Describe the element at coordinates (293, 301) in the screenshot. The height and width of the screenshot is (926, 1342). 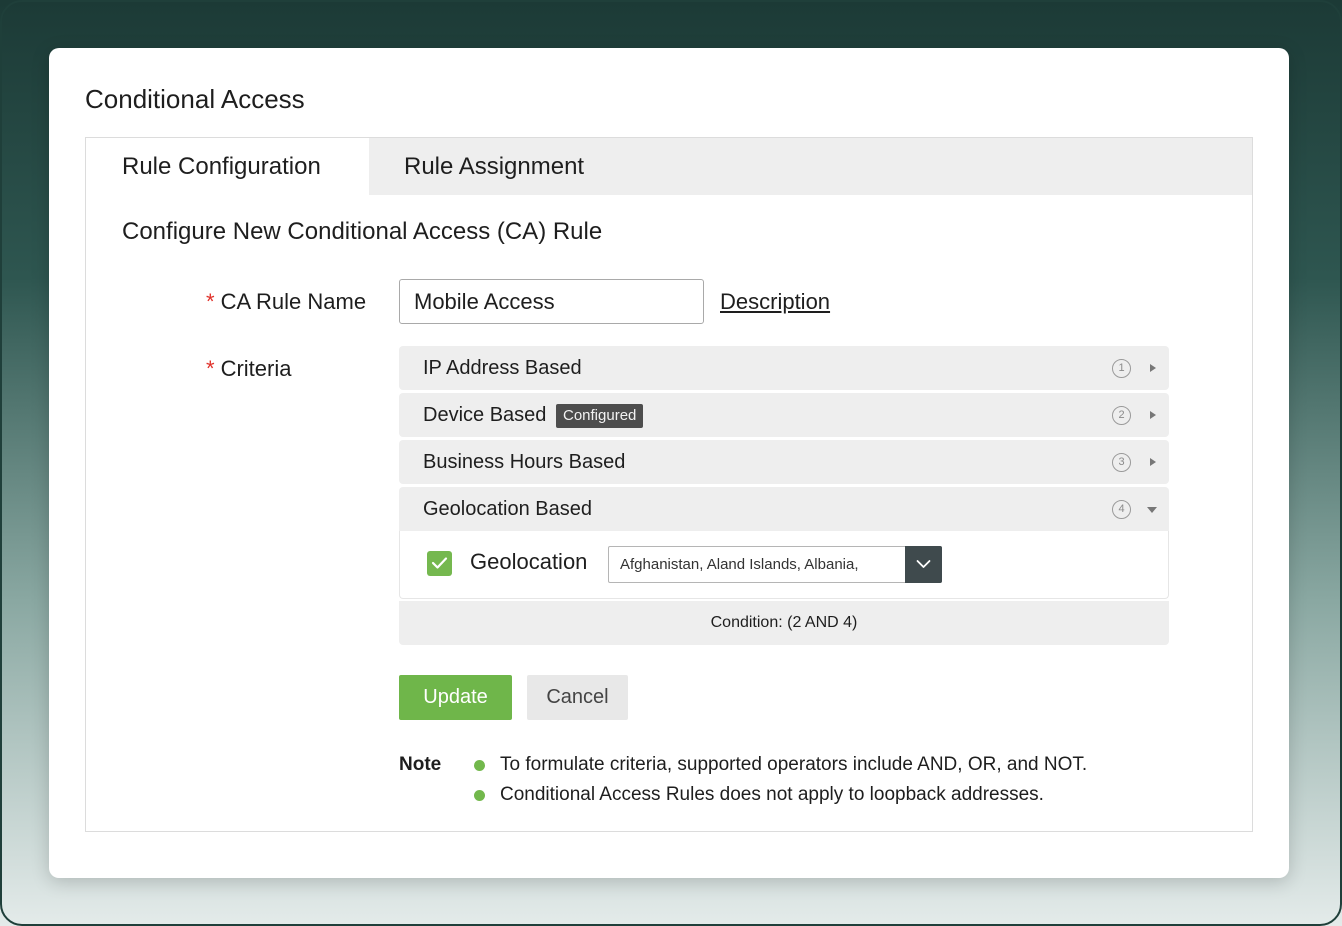
I see `rule-name-label-text: CA Rule Name` at that location.